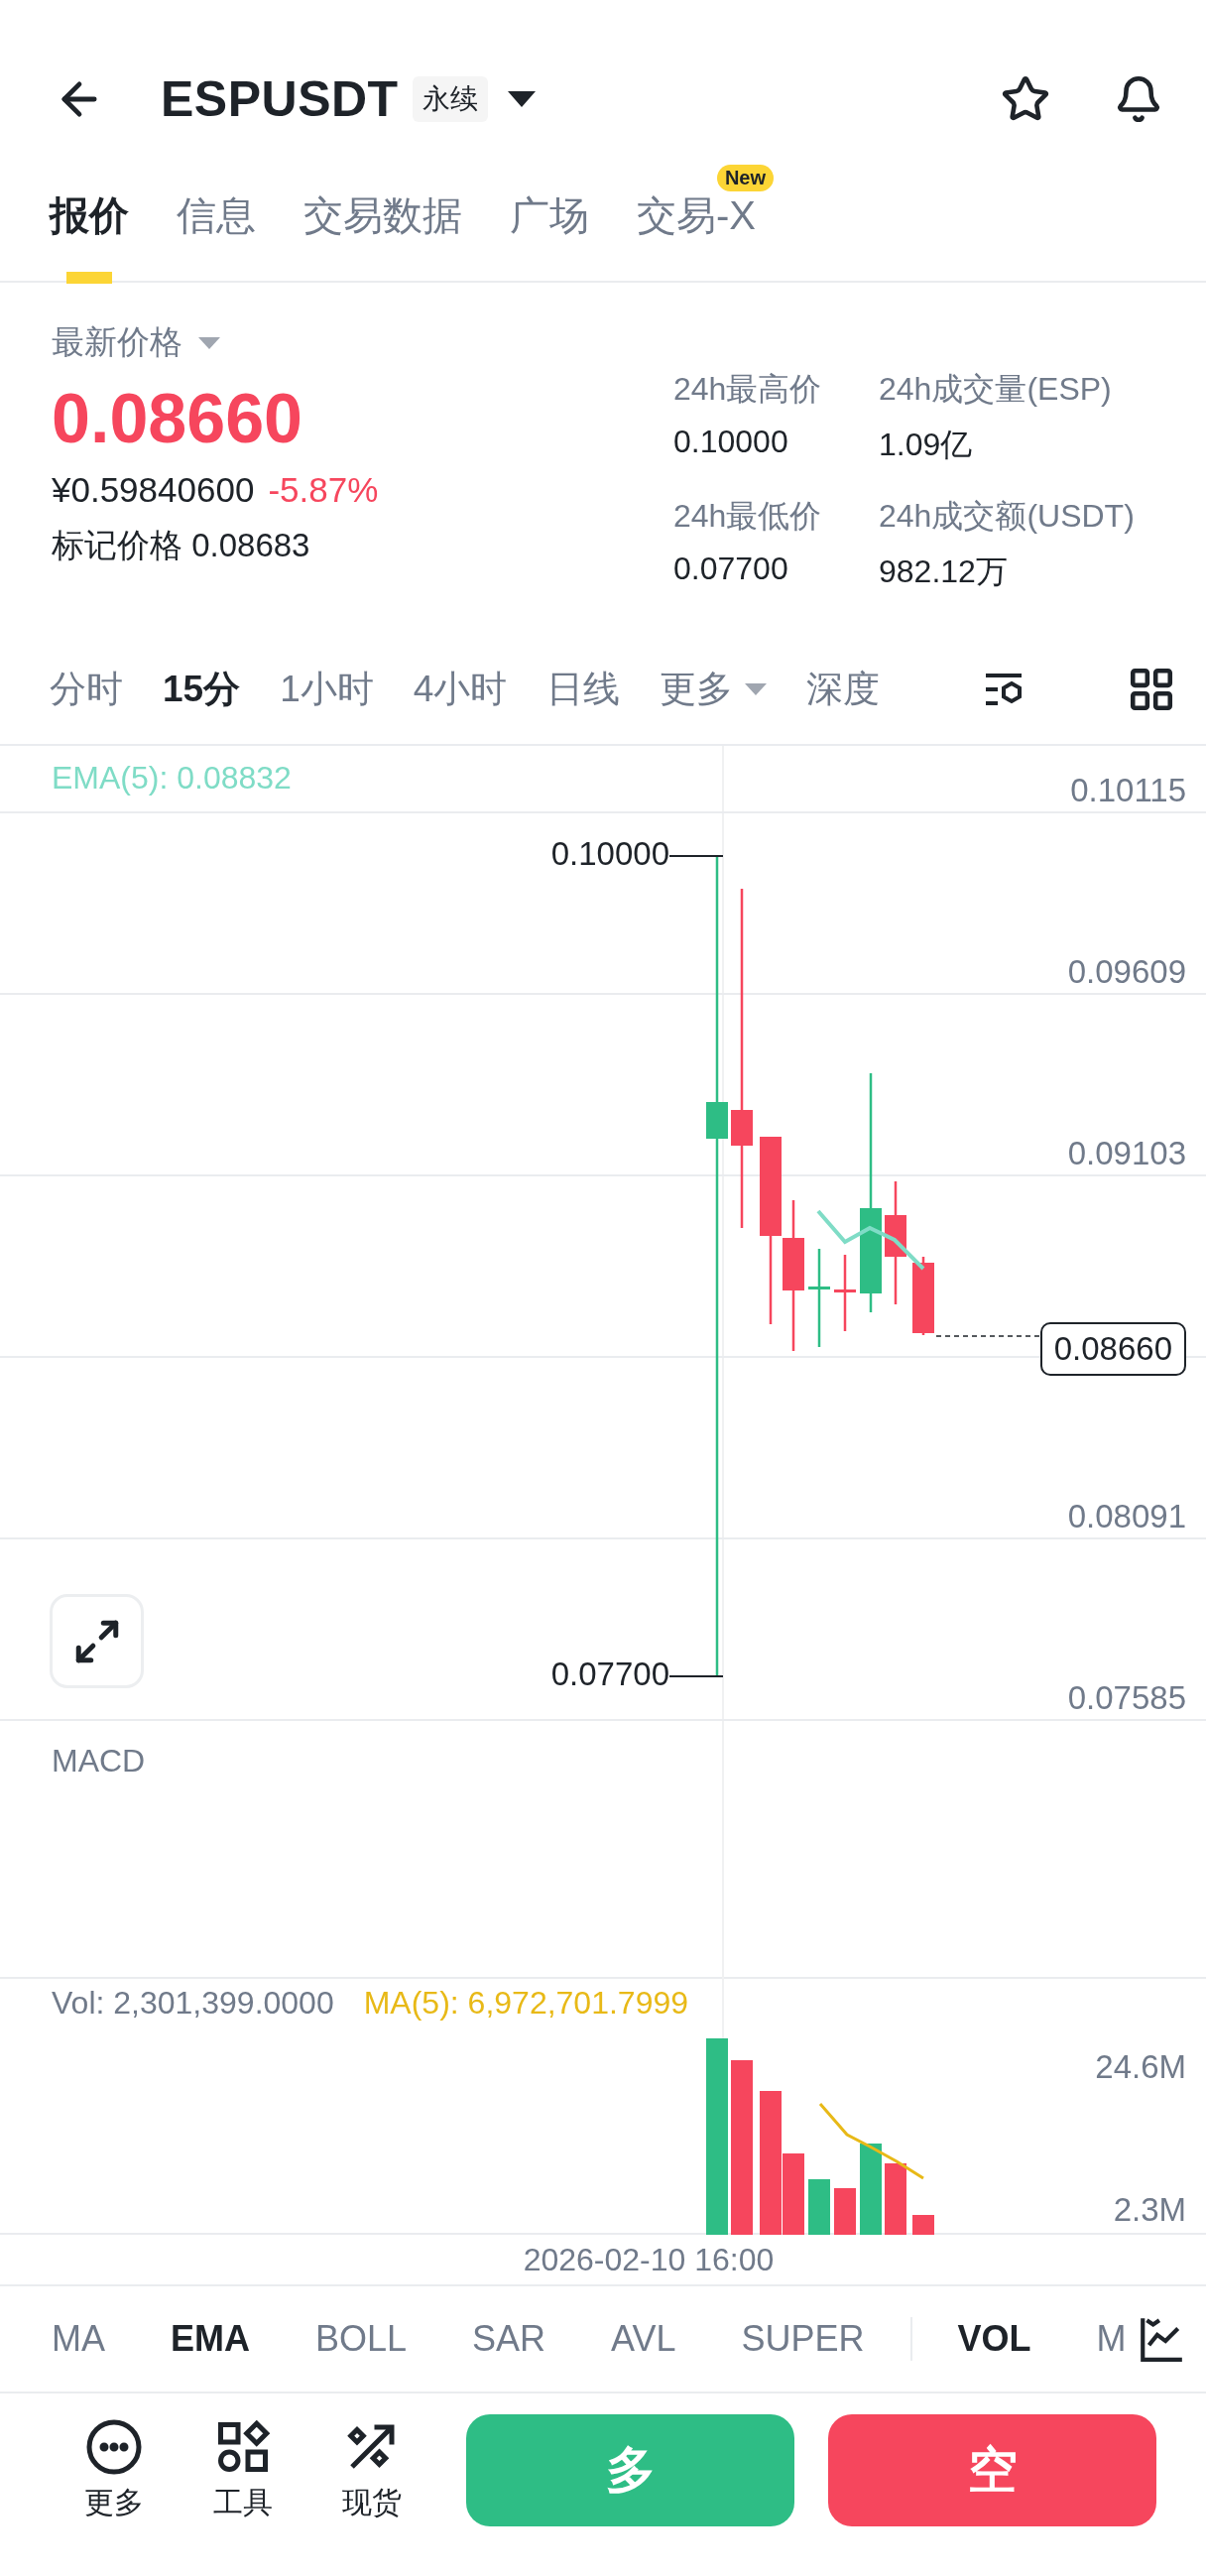 Image resolution: width=1206 pixels, height=2576 pixels. Describe the element at coordinates (1126, 972) in the screenshot. I see `y-axis-label: 0.09609` at that location.